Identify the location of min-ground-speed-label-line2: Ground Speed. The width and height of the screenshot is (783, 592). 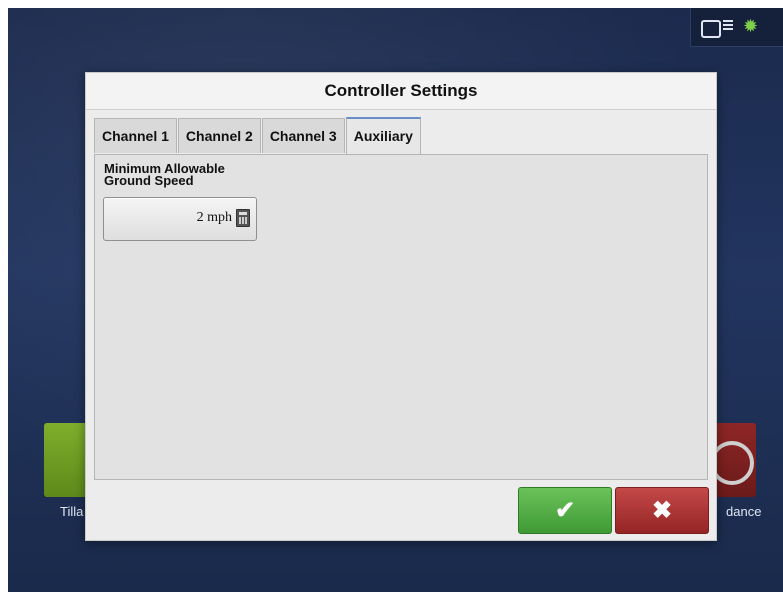
(149, 180).